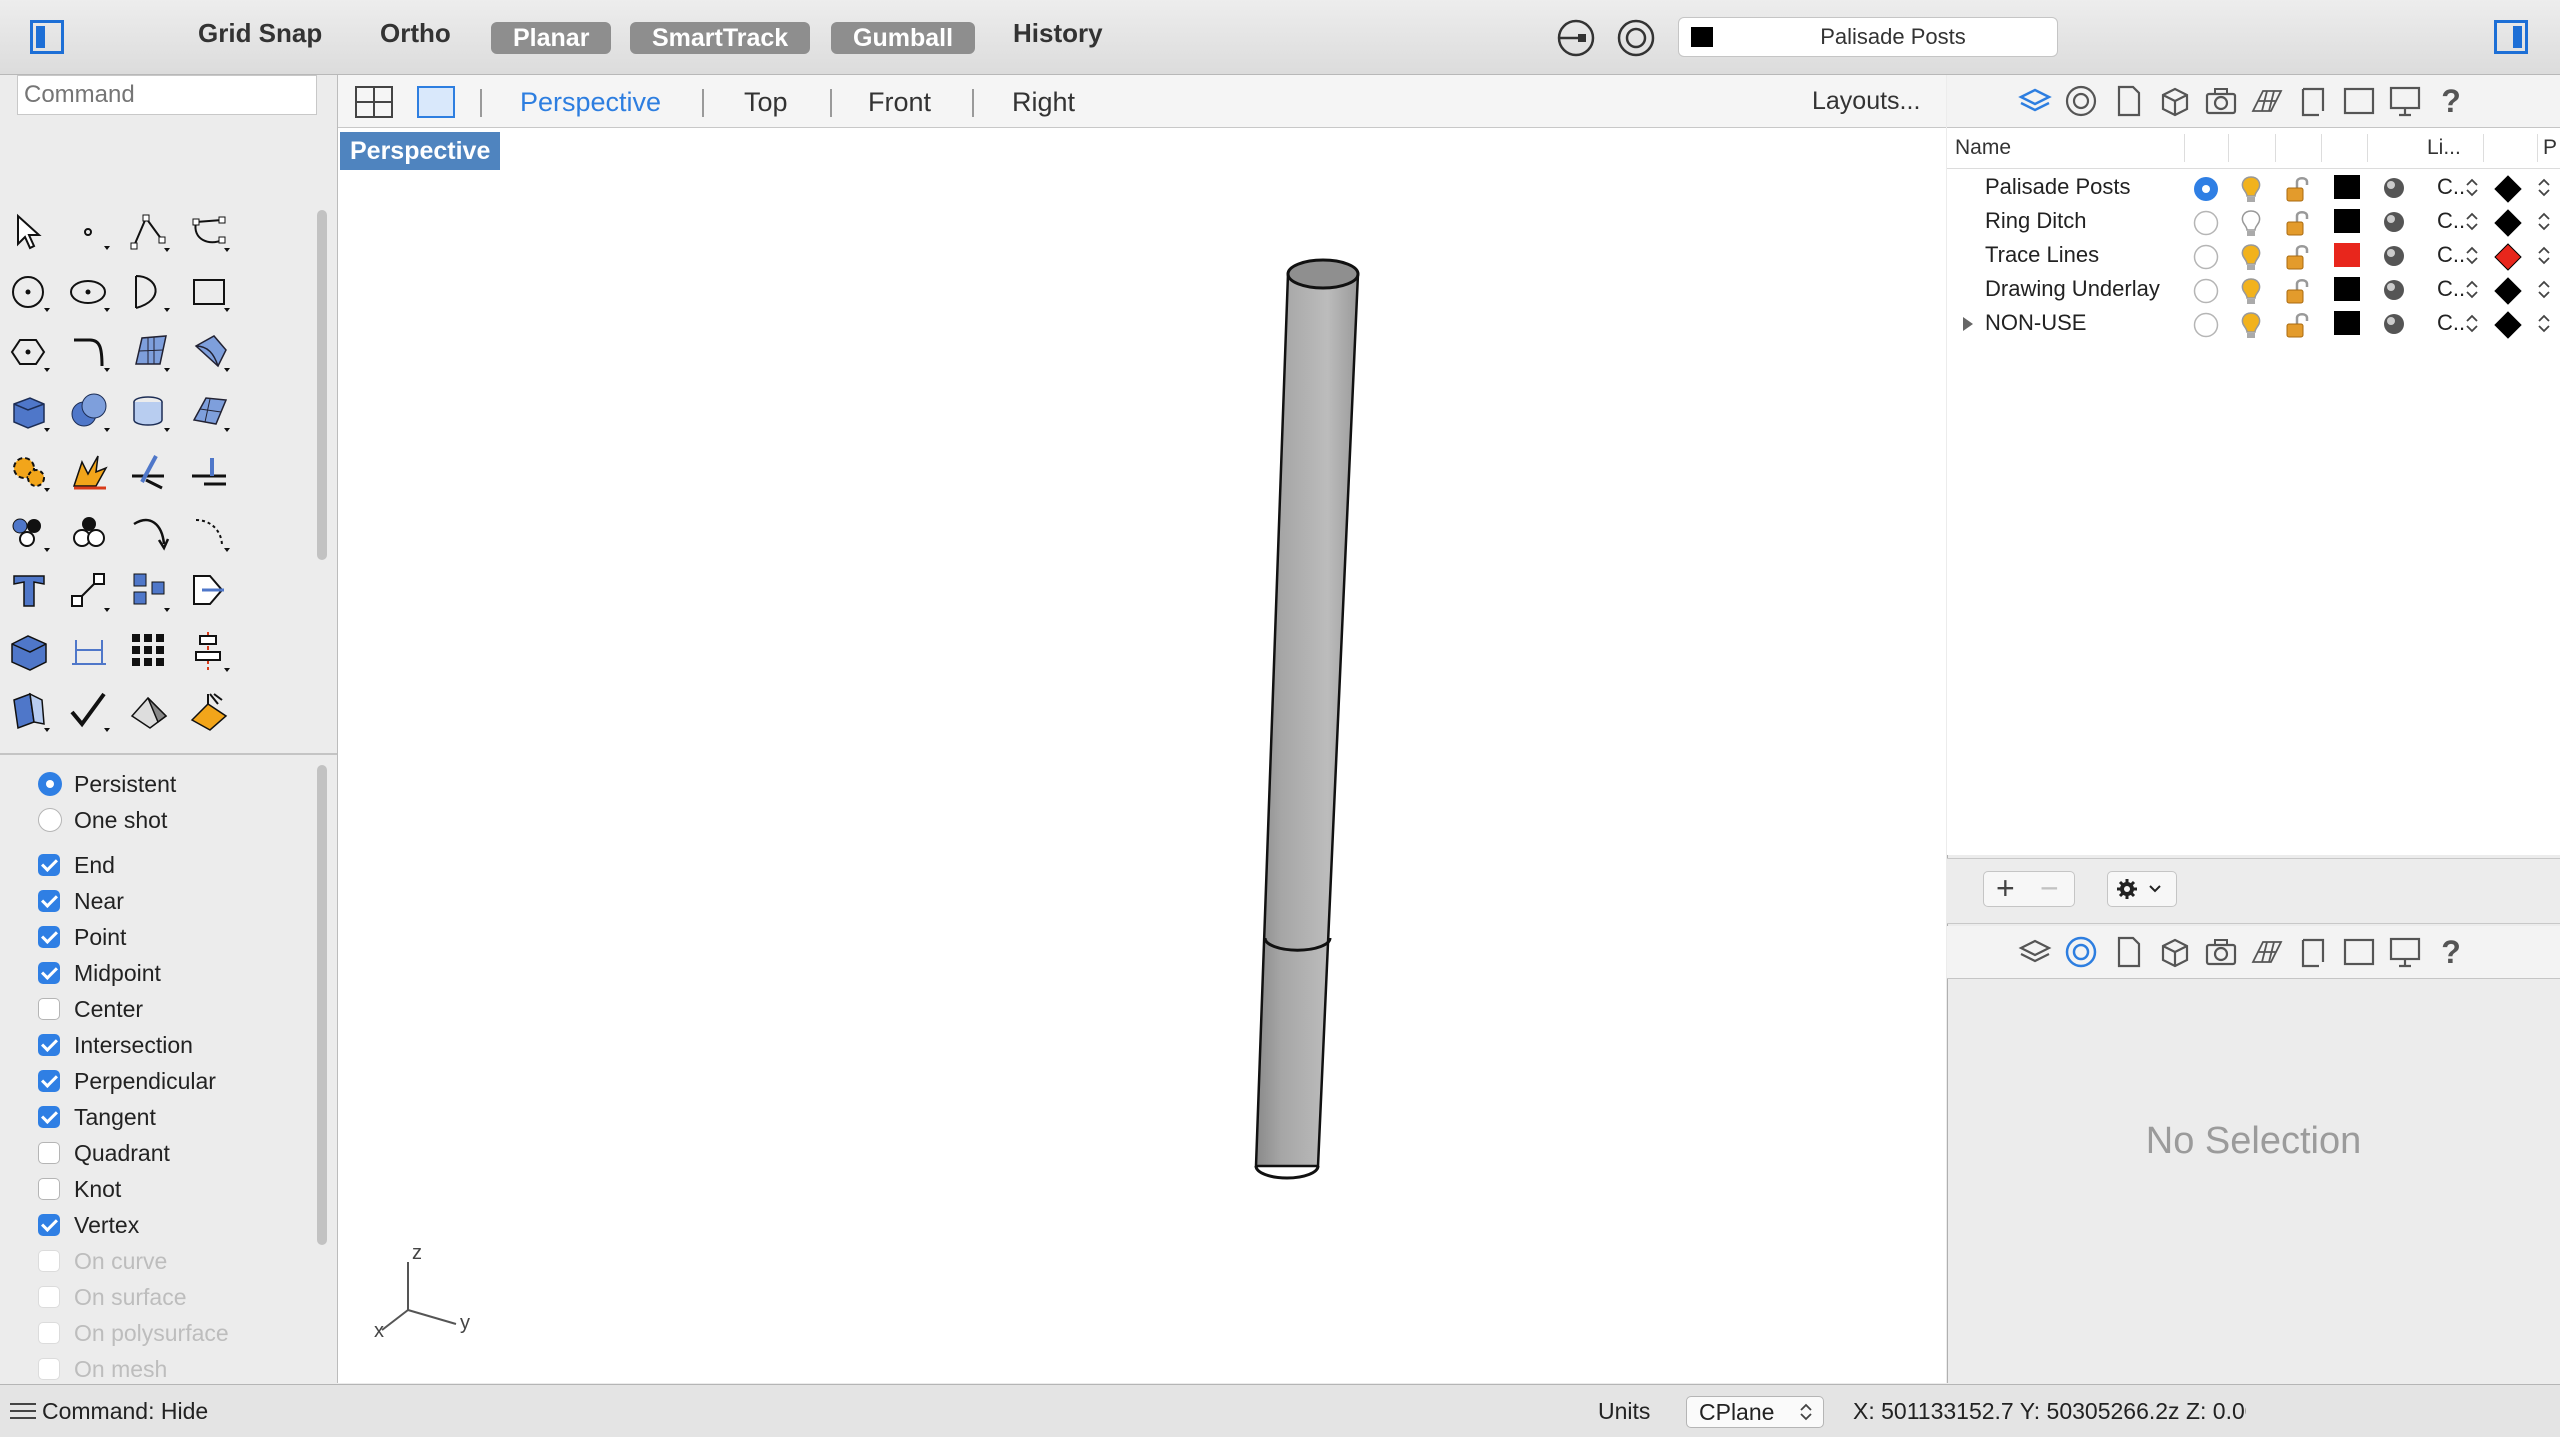  I want to click on object-panel-icon, so click(2175, 101).